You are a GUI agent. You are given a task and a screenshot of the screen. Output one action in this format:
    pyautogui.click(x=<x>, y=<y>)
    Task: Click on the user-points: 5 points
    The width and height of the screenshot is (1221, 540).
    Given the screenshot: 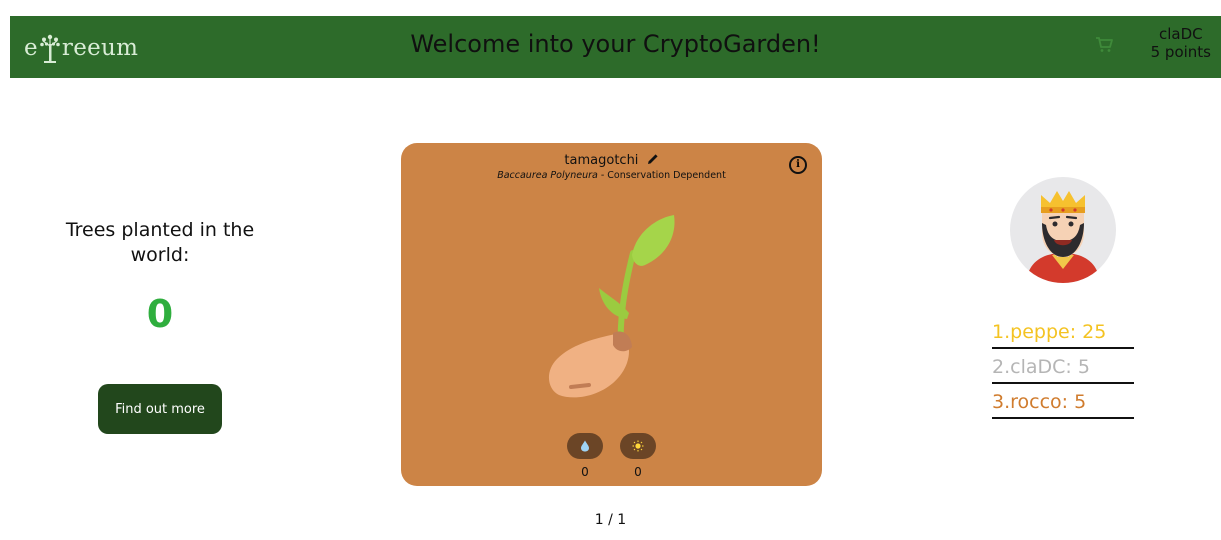 What is the action you would take?
    pyautogui.click(x=1180, y=52)
    